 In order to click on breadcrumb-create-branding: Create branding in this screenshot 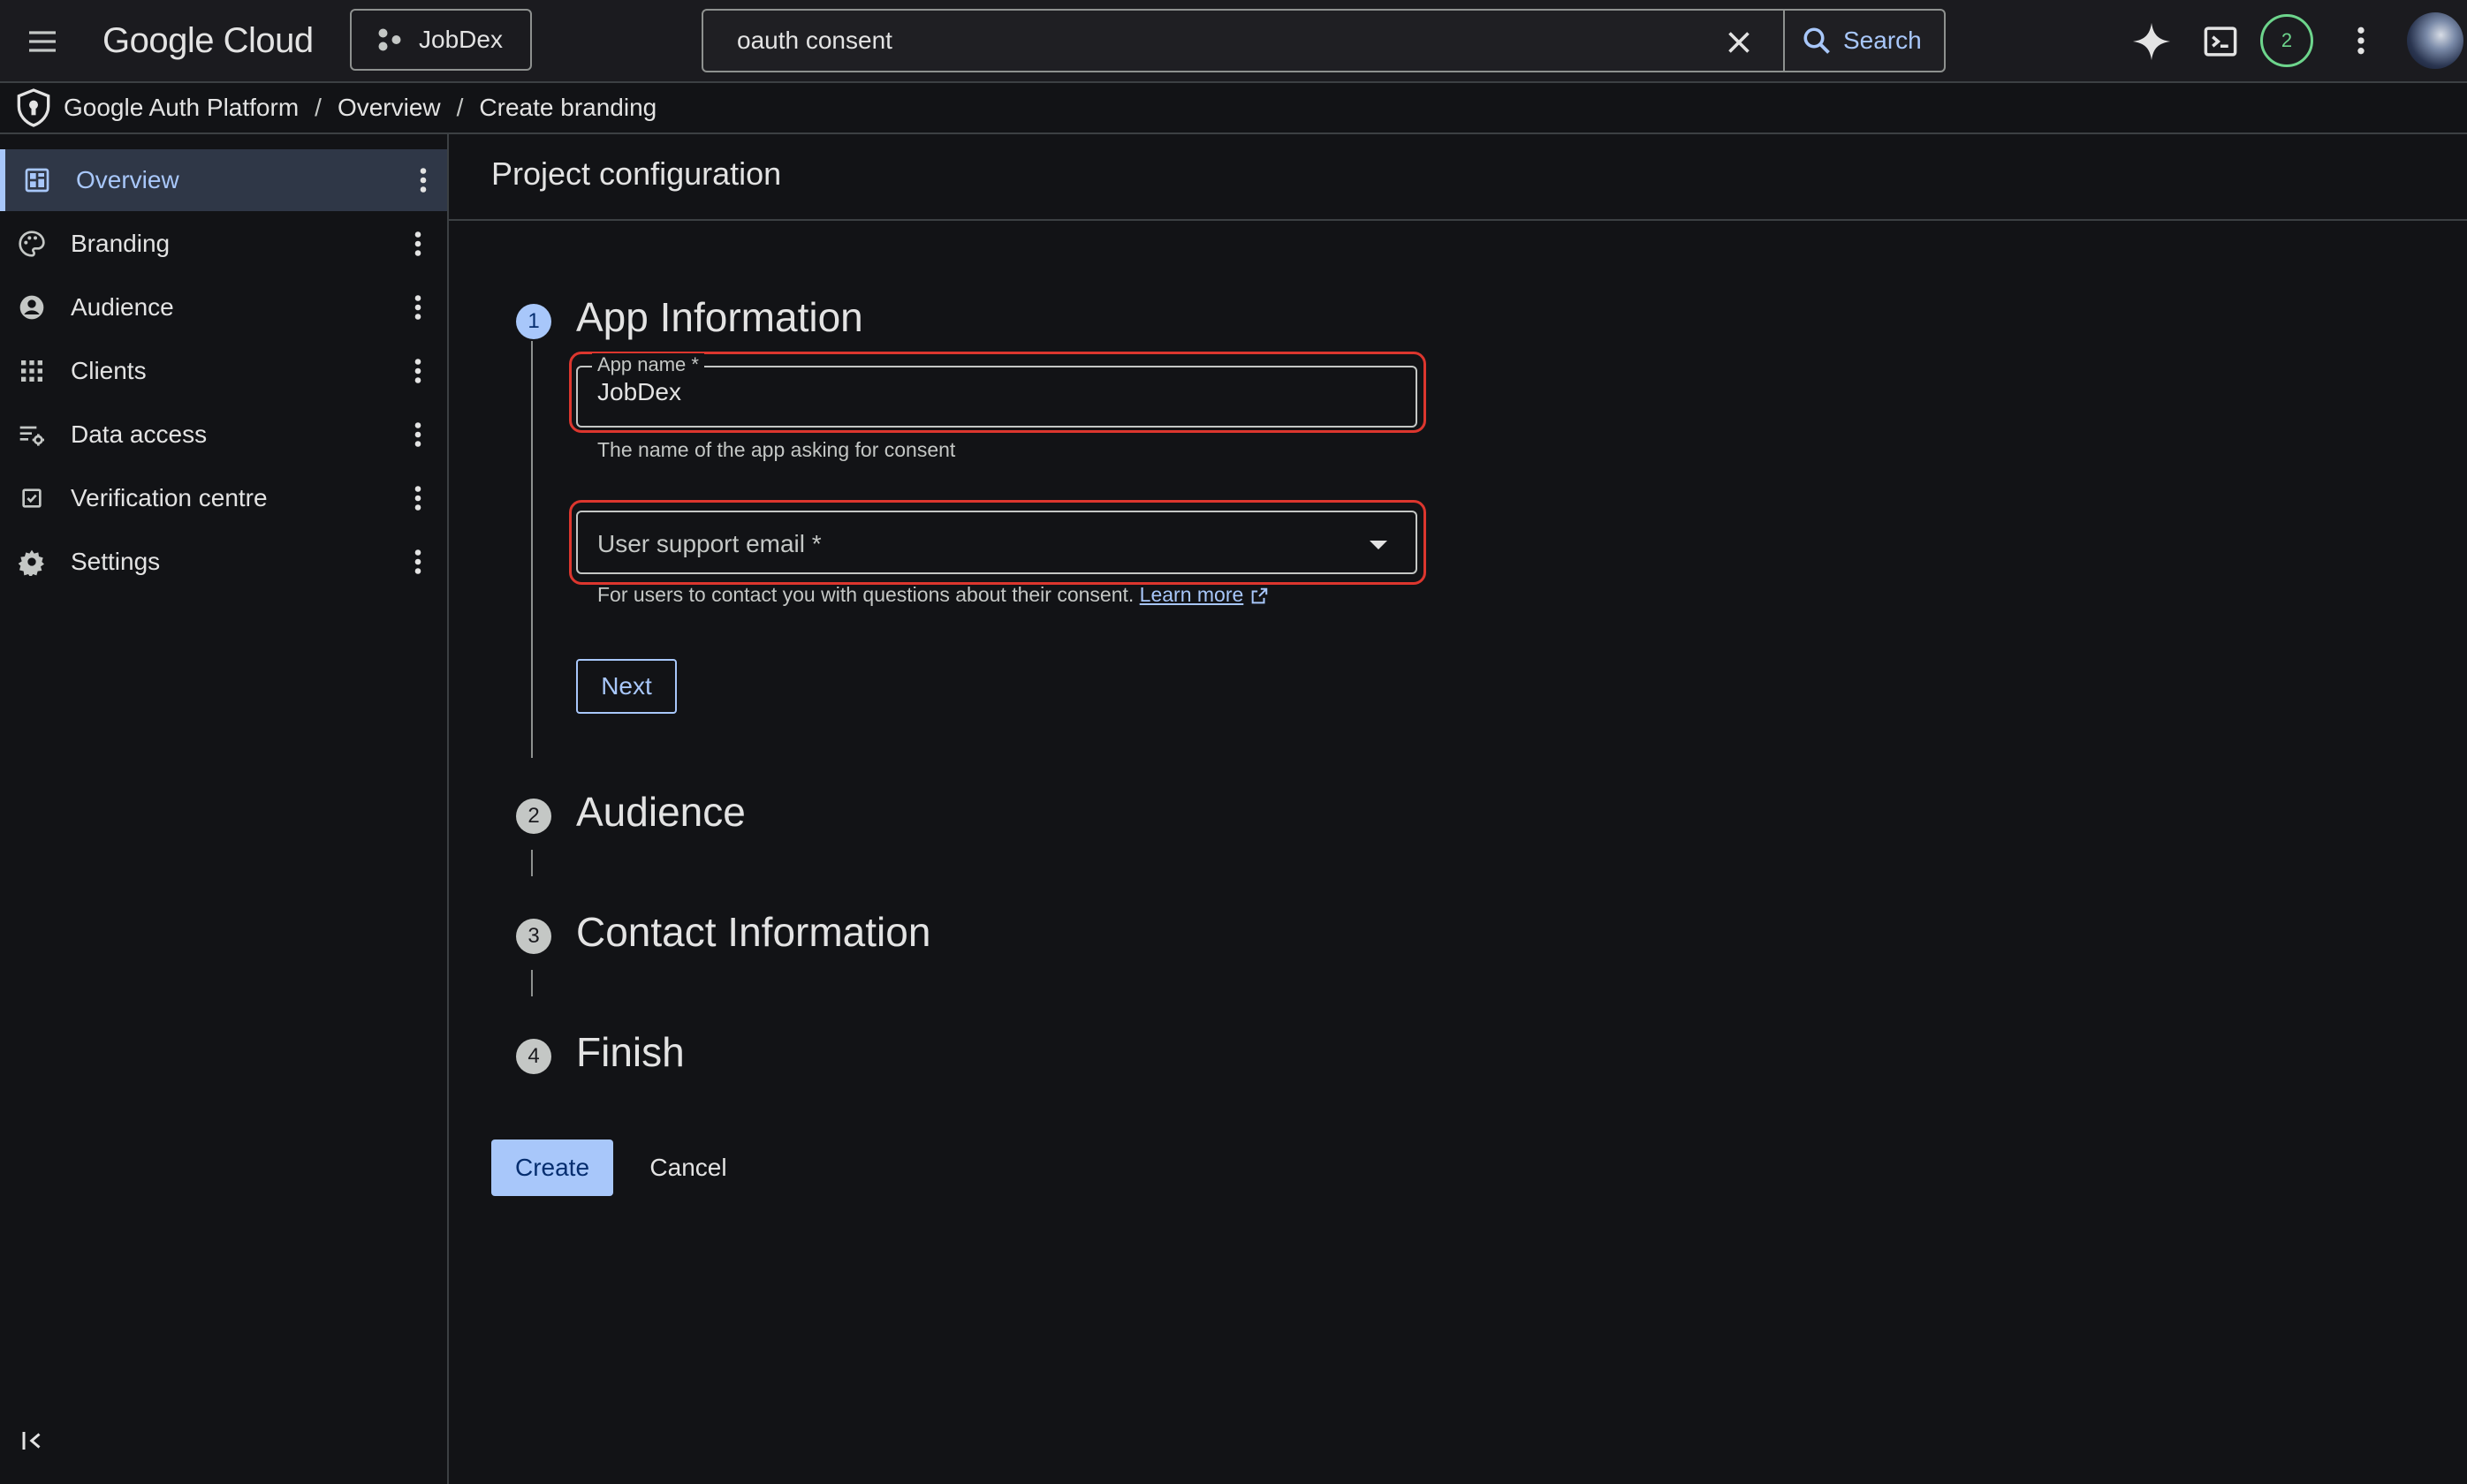, I will do `click(568, 107)`.